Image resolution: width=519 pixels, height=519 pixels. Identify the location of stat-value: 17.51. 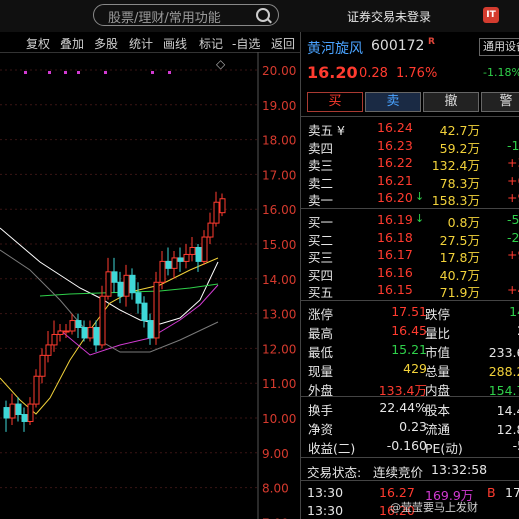
(409, 311).